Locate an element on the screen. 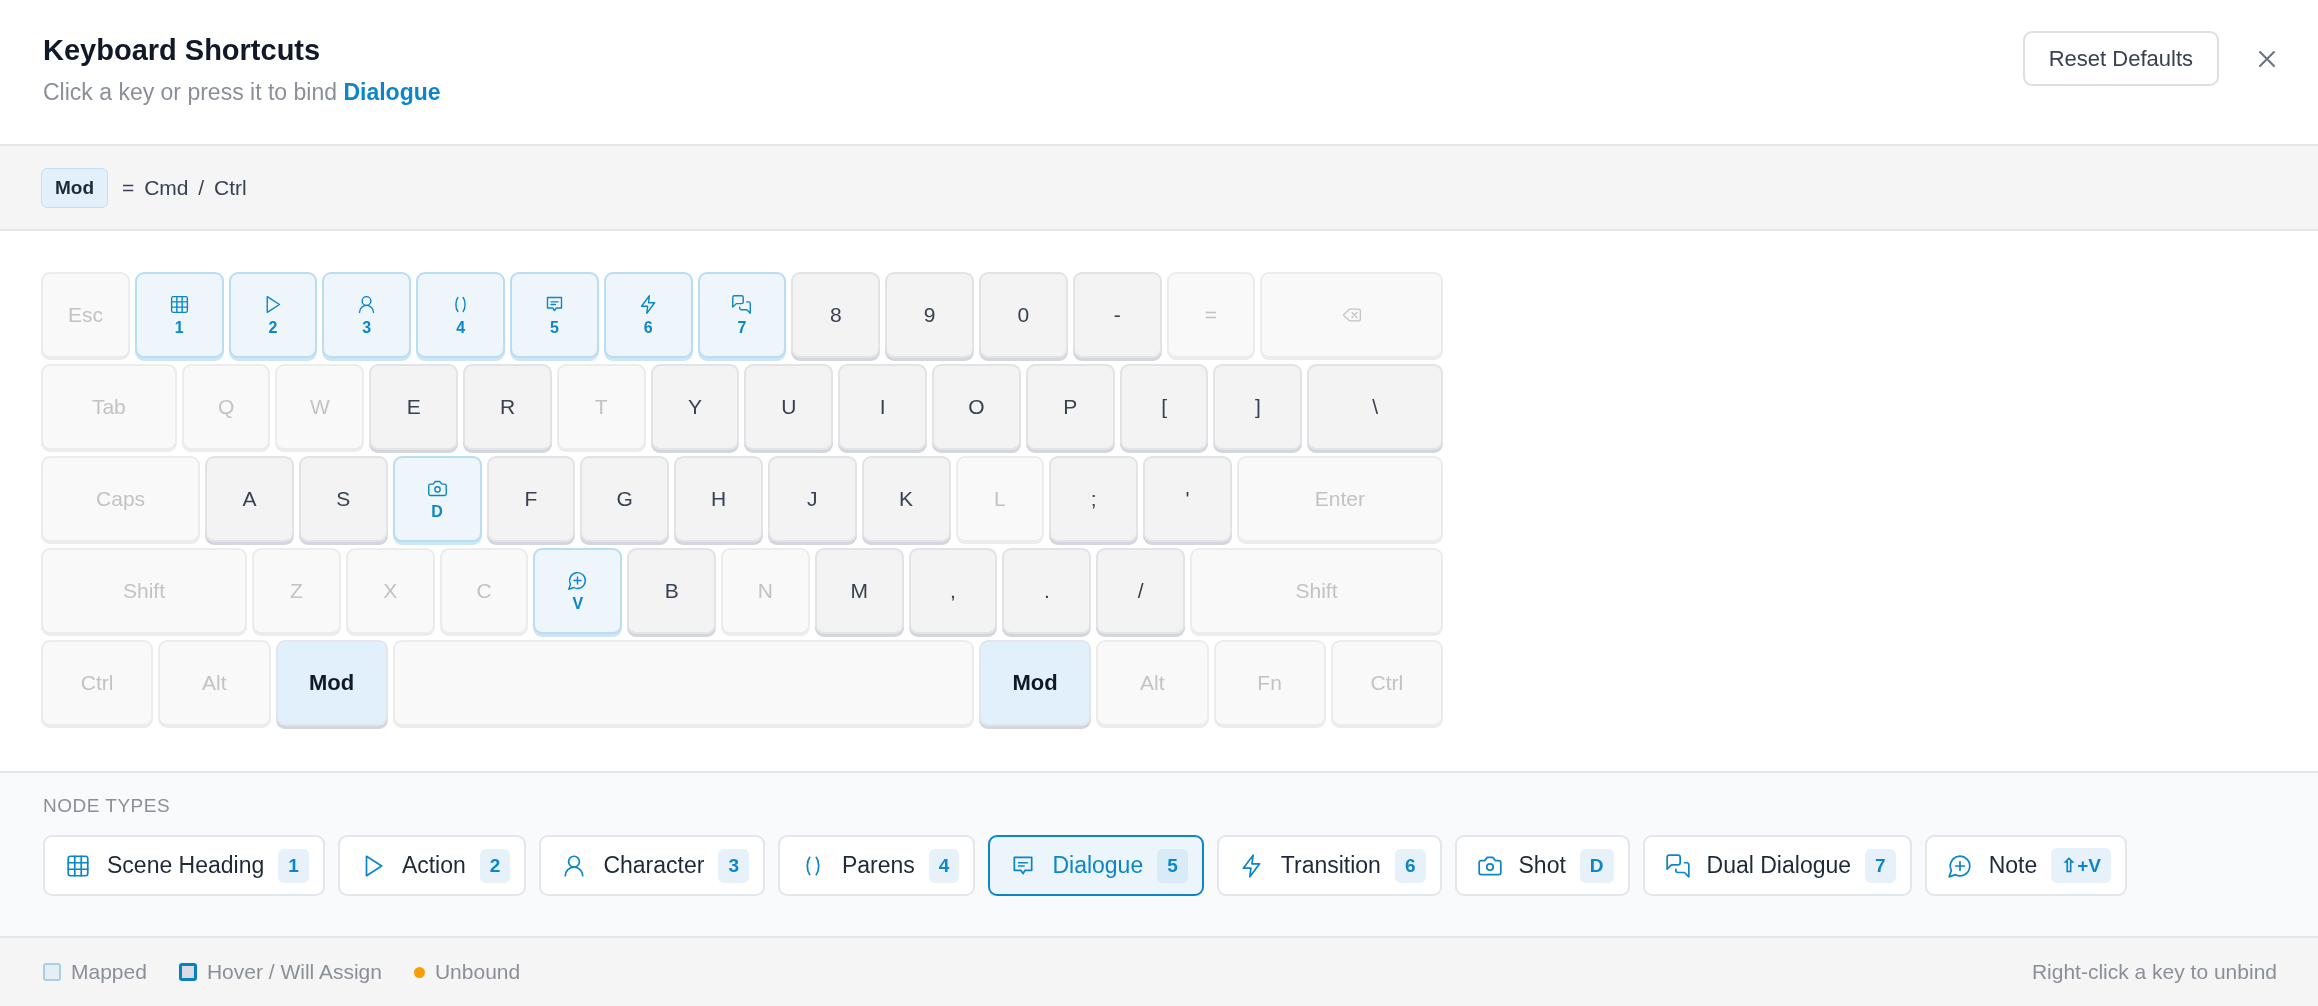  section-heading: NODE TYPES is located at coordinates (107, 806).